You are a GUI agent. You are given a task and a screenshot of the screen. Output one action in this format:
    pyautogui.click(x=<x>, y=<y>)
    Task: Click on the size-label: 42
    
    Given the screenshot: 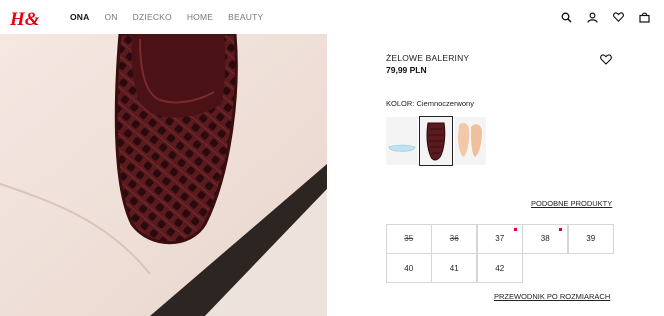 What is the action you would take?
    pyautogui.click(x=500, y=268)
    